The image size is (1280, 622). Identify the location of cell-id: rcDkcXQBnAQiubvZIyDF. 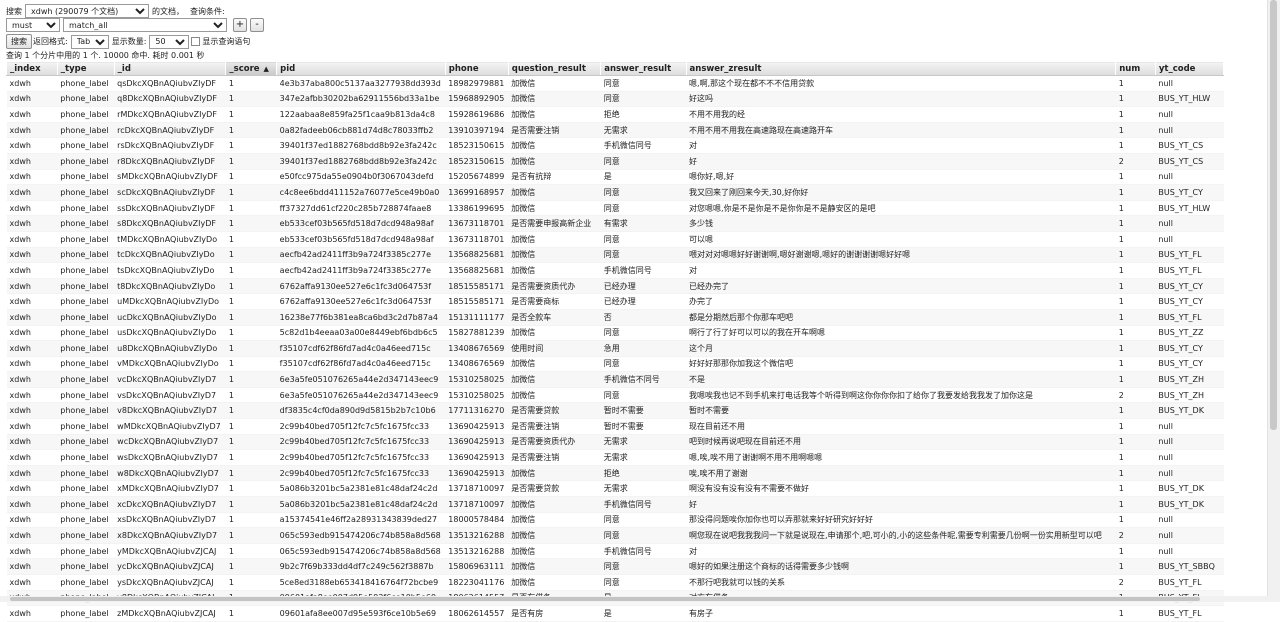
(170, 130).